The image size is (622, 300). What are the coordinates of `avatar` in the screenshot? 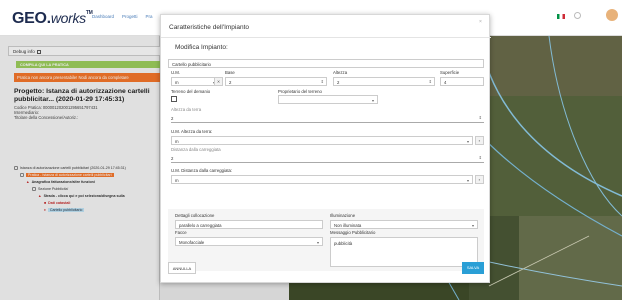 It's located at (612, 15).